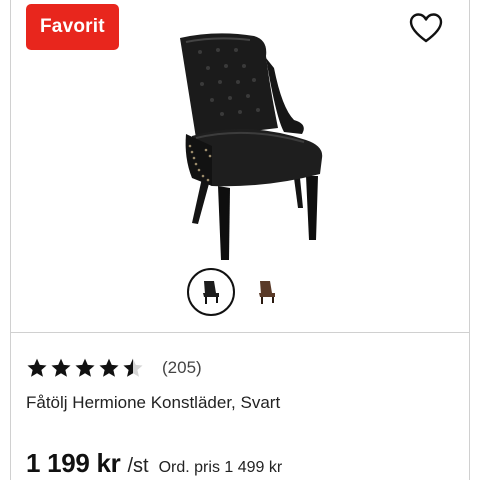 This screenshot has height=480, width=480. I want to click on thumbnail-brown, so click(267, 292).